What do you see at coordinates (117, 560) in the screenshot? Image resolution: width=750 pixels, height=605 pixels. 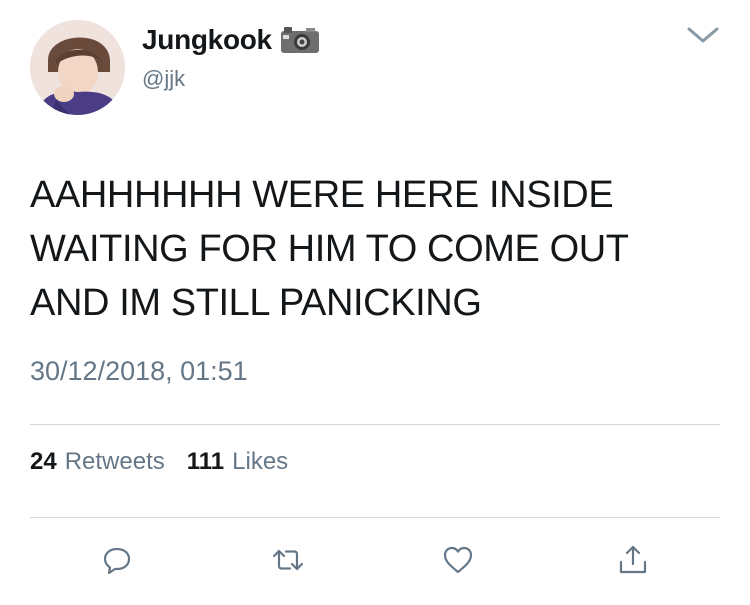 I see `reply-icon` at bounding box center [117, 560].